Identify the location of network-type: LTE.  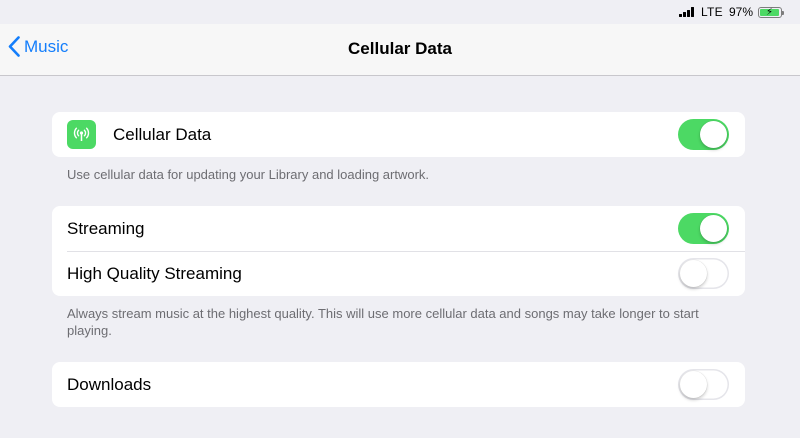
(711, 12).